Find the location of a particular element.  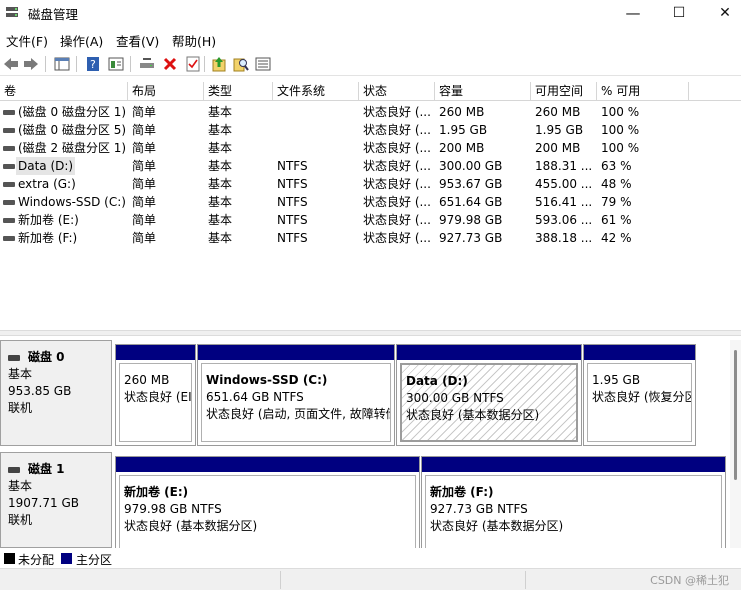

disk-size: 953.85 GB is located at coordinates (40, 391).